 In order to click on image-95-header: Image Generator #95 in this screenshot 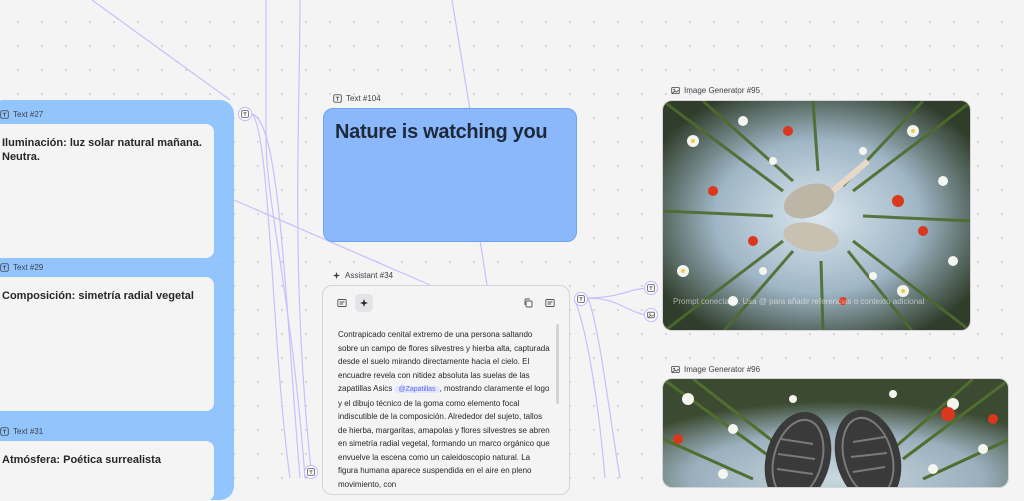, I will do `click(715, 90)`.